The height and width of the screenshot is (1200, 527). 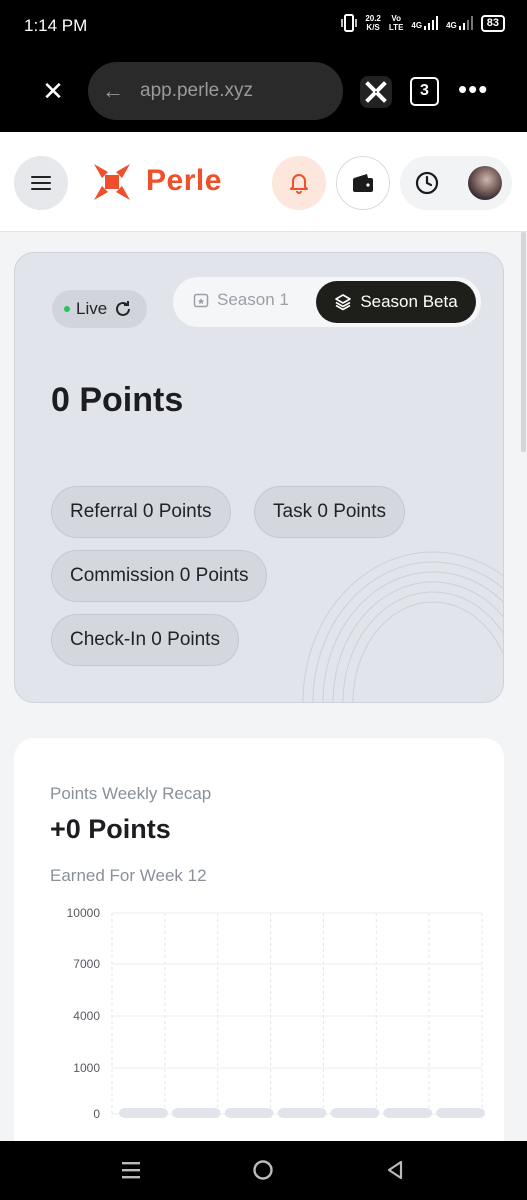 I want to click on points-total: 0 Points, so click(x=117, y=400).